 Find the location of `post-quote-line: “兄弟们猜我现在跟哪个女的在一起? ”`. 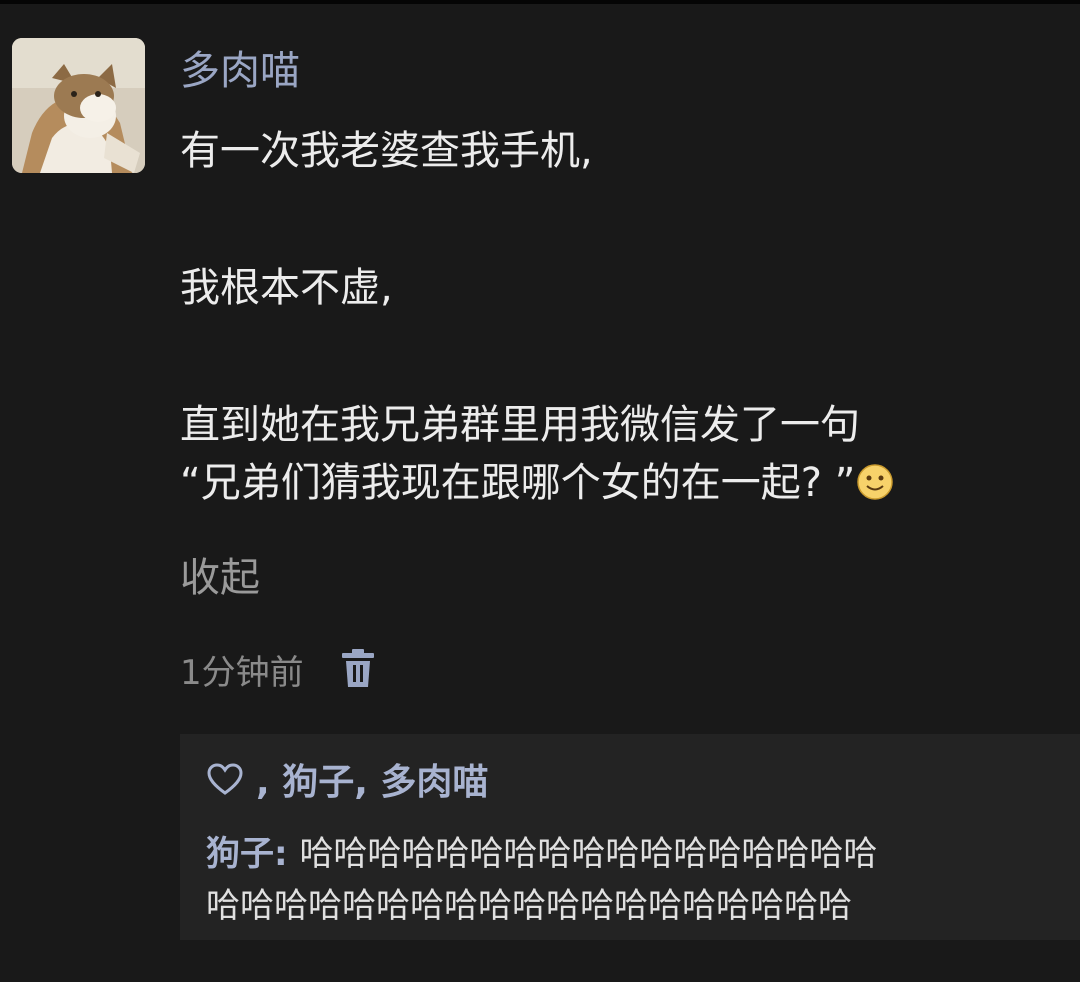

post-quote-line: “兄弟们猜我现在跟哪个女的在一起? ” is located at coordinates (630, 483).